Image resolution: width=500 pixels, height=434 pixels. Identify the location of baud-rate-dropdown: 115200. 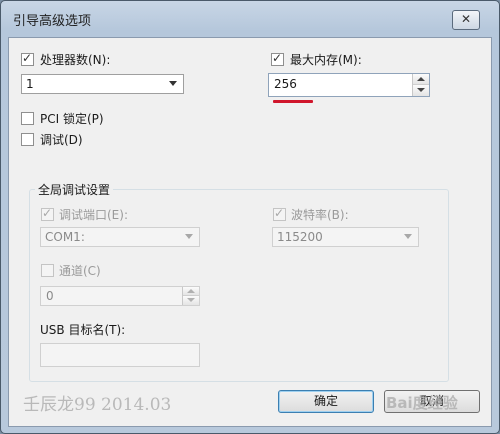
(345, 237).